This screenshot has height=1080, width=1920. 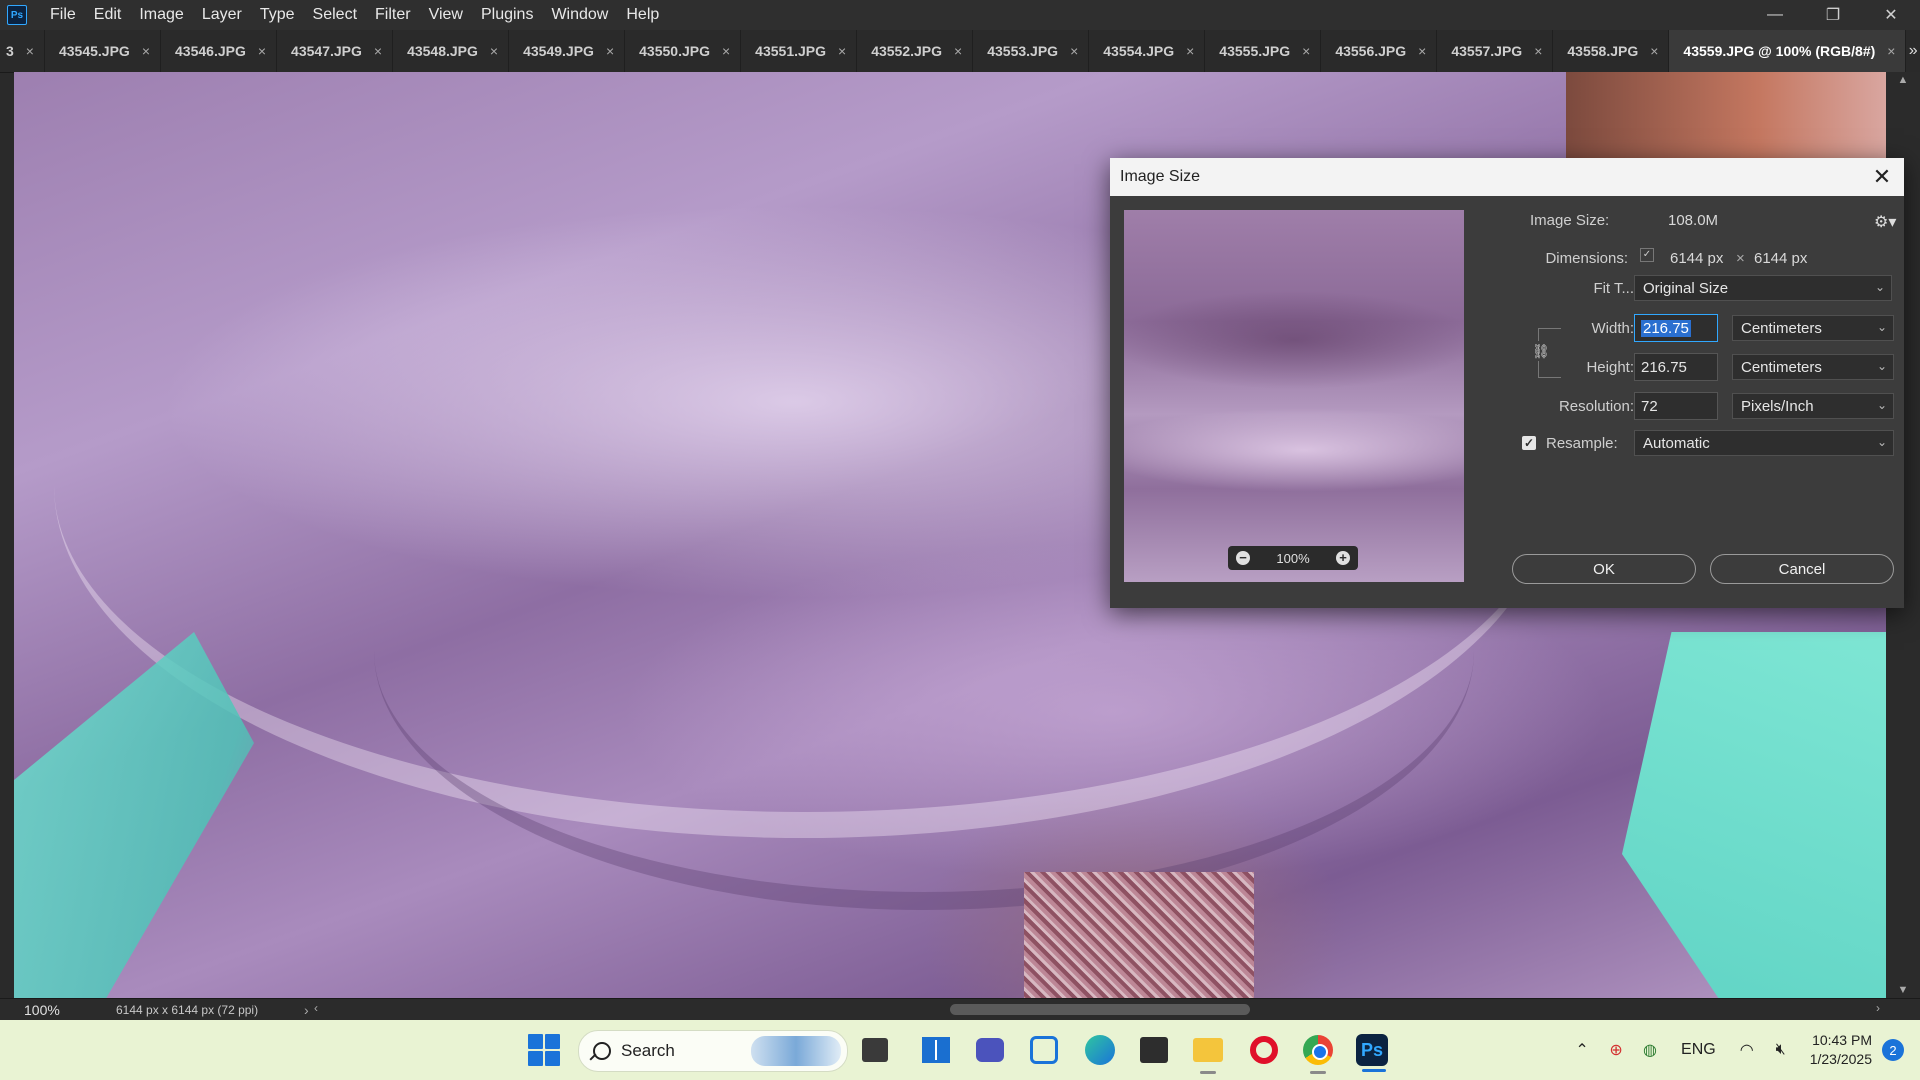 What do you see at coordinates (446, 15) in the screenshot?
I see `menu-view: View` at bounding box center [446, 15].